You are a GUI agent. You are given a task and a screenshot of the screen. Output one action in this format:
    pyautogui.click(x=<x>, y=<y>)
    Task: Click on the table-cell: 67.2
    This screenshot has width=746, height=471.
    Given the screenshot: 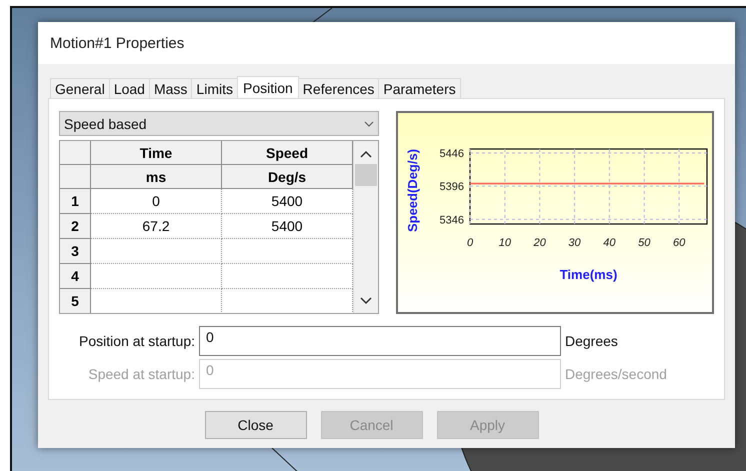 What is the action you would take?
    pyautogui.click(x=156, y=226)
    